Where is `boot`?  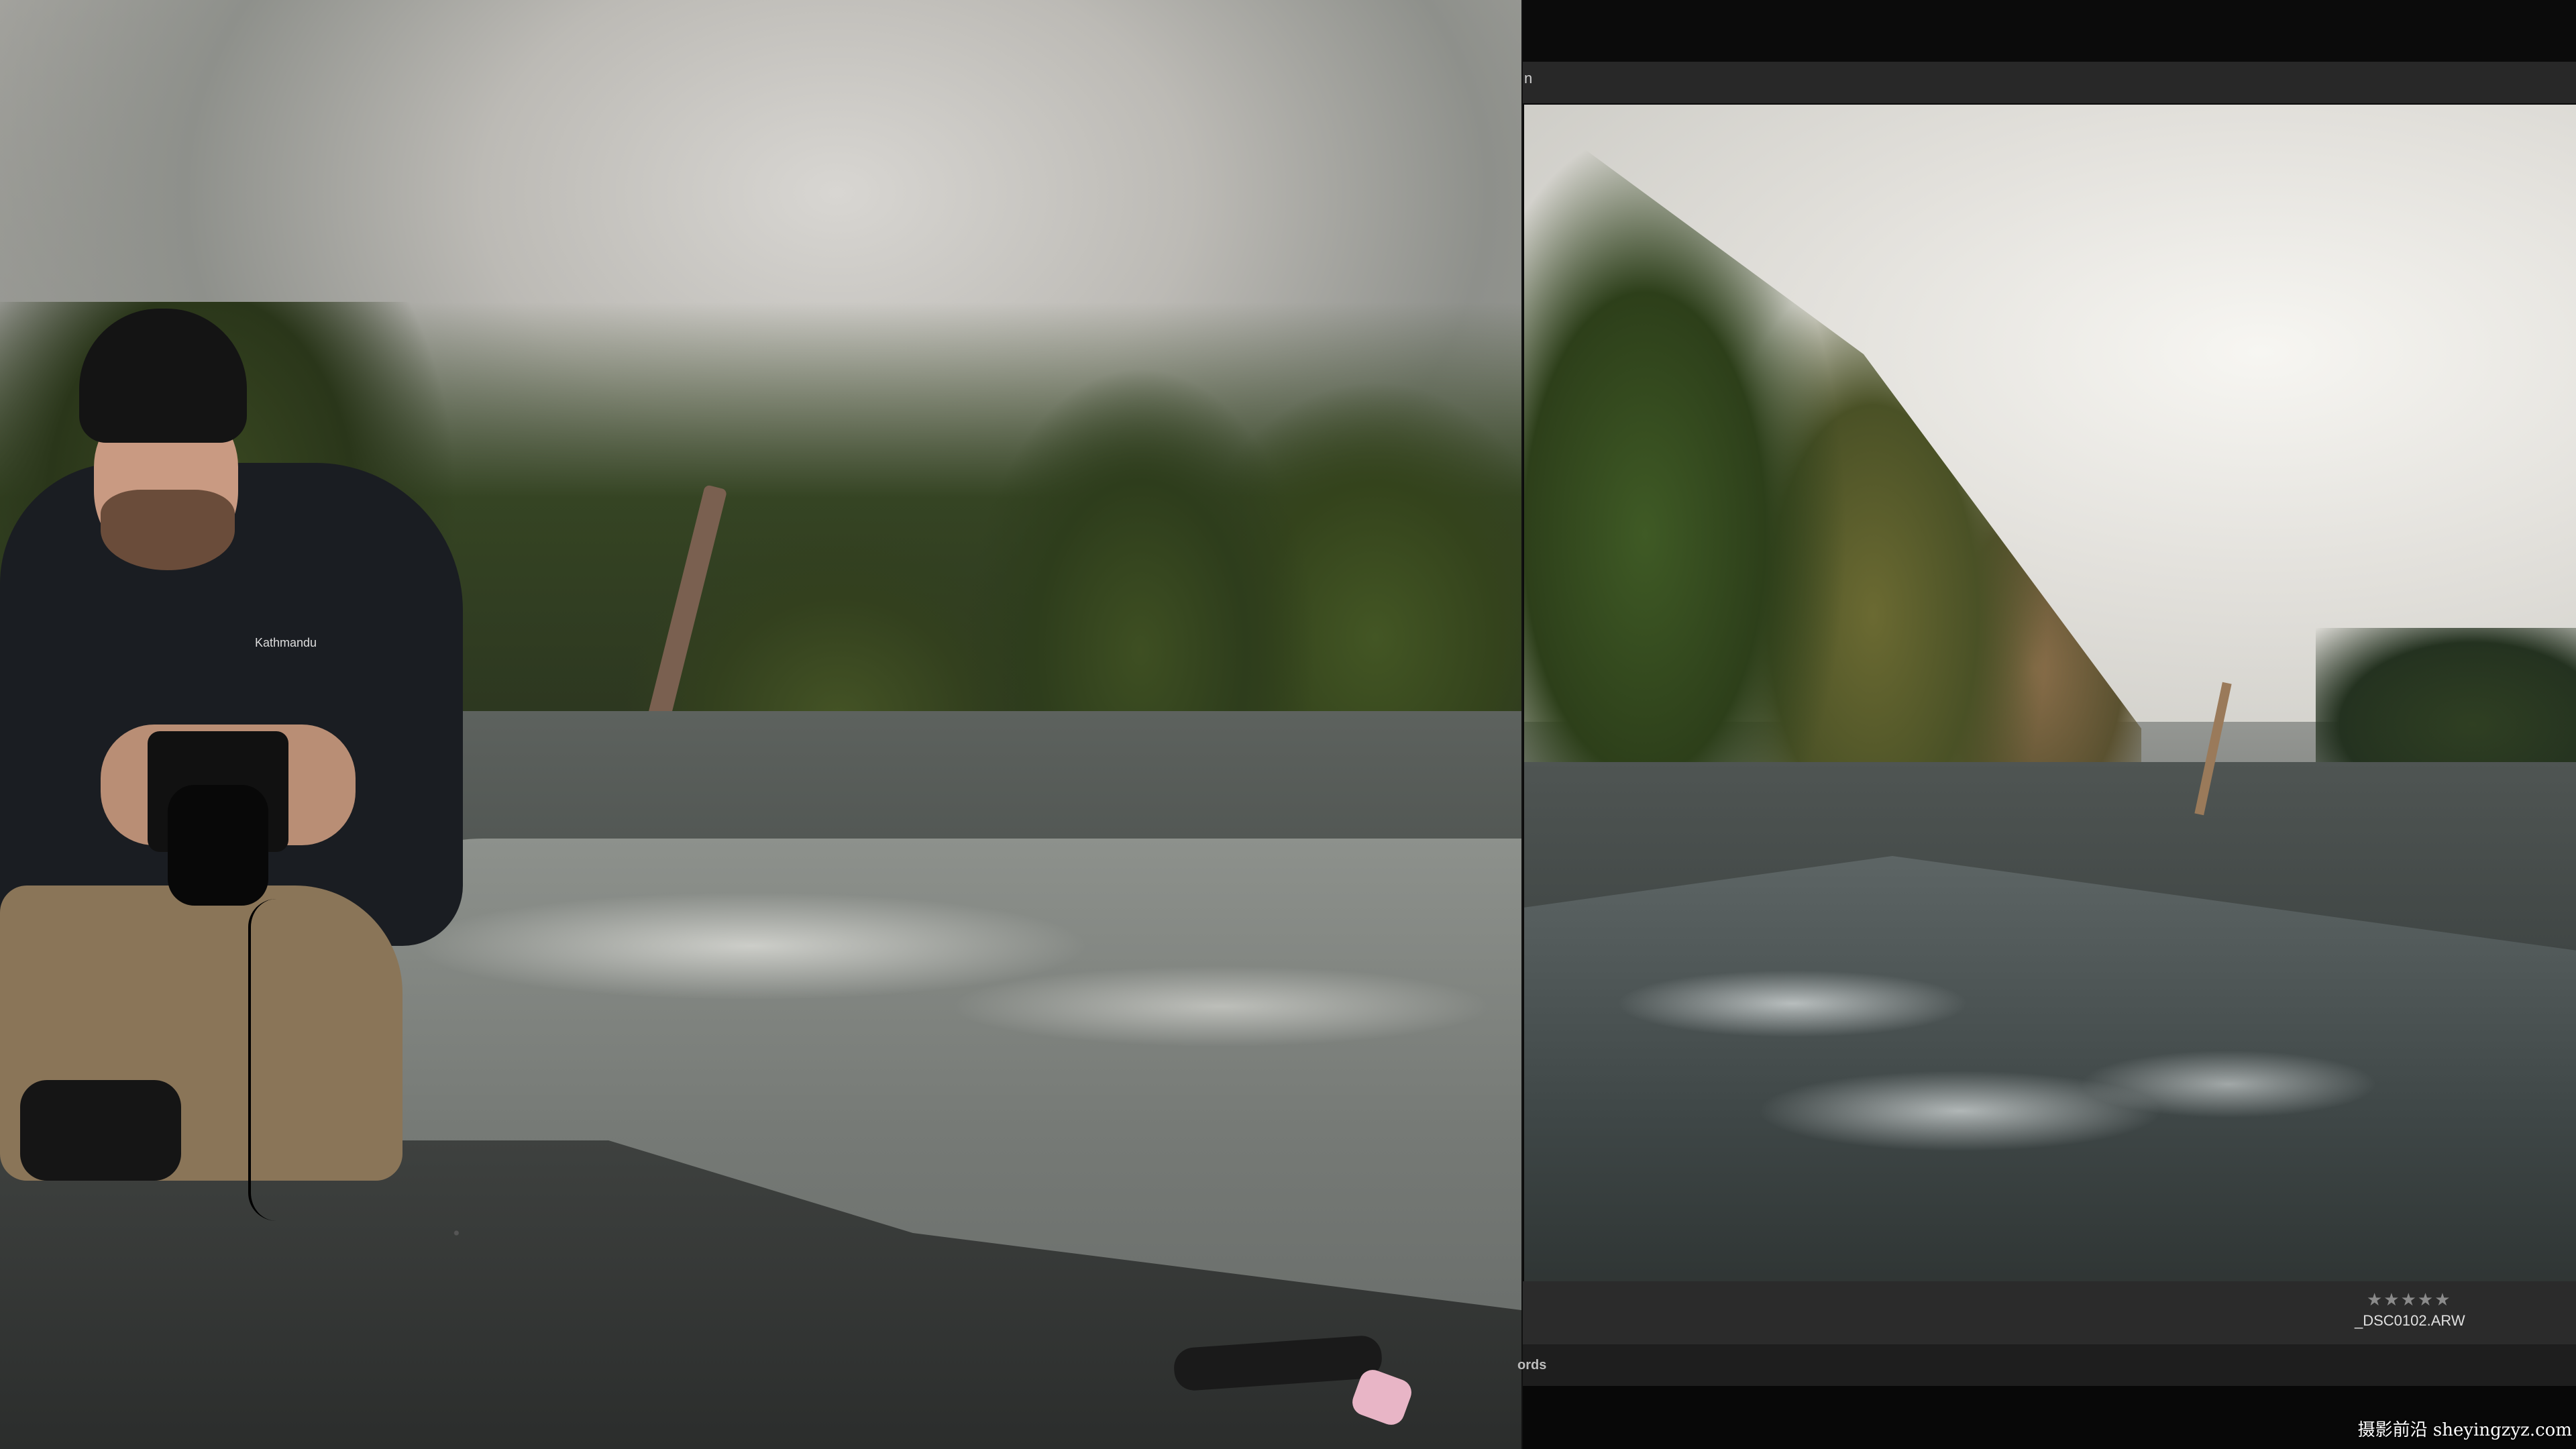 boot is located at coordinates (100, 1130).